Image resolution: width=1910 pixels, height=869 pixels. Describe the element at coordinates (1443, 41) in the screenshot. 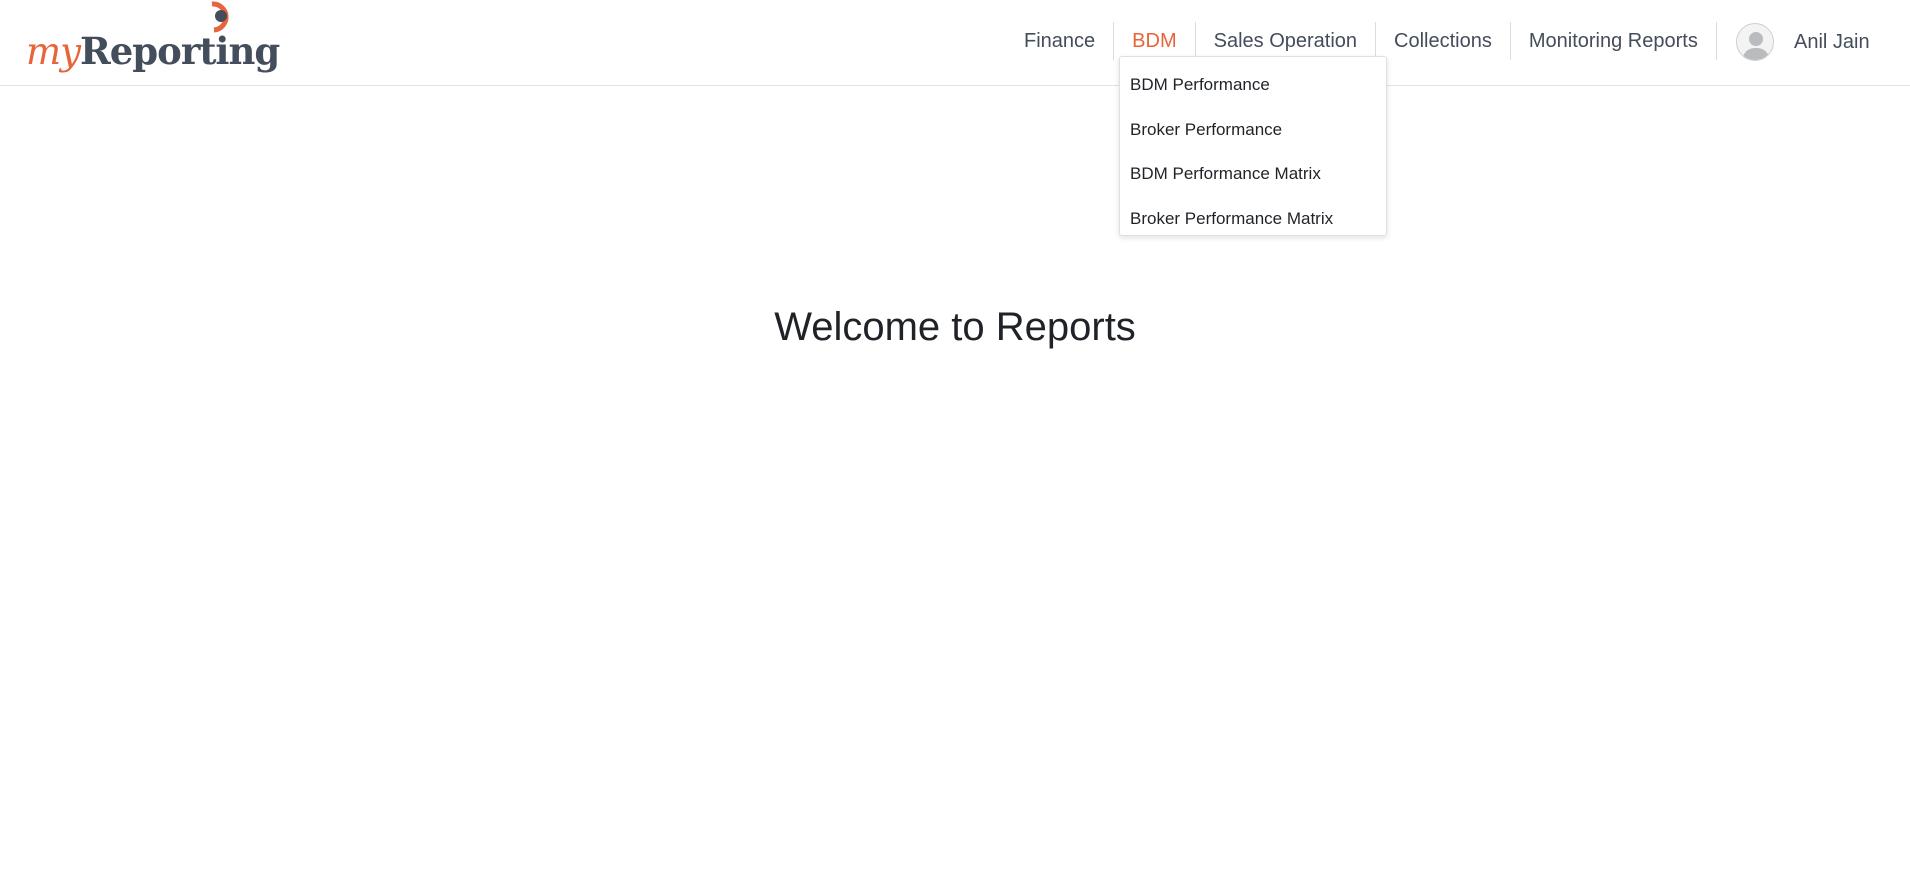

I see `nav-item-collections: Collections` at that location.